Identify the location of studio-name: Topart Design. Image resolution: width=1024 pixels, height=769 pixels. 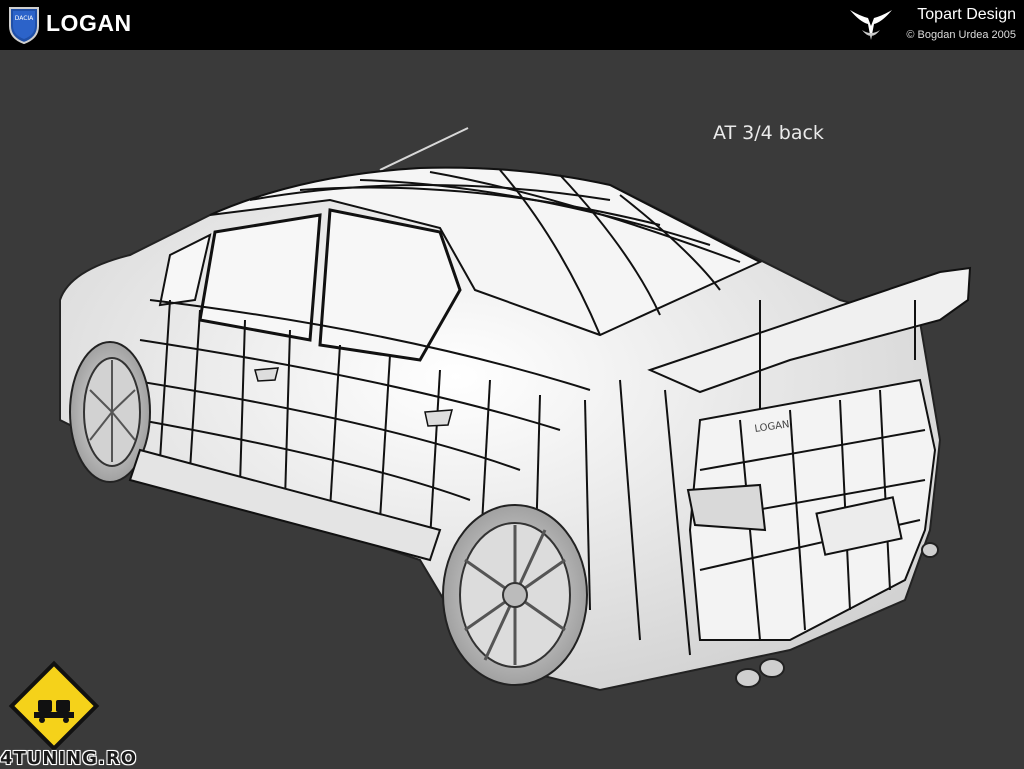
(966, 14).